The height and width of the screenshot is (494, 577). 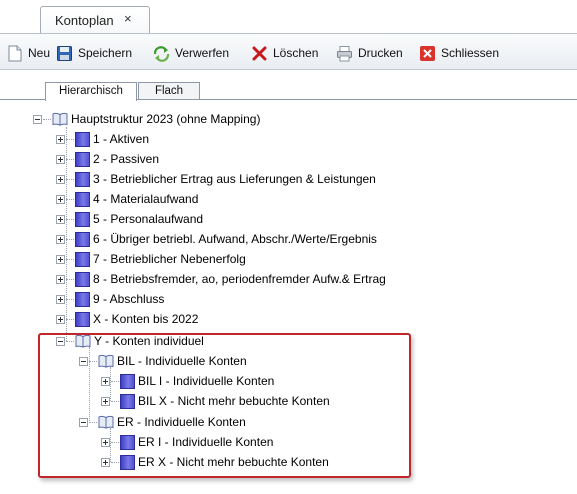 I want to click on save-button: Speichern, so click(x=94, y=53).